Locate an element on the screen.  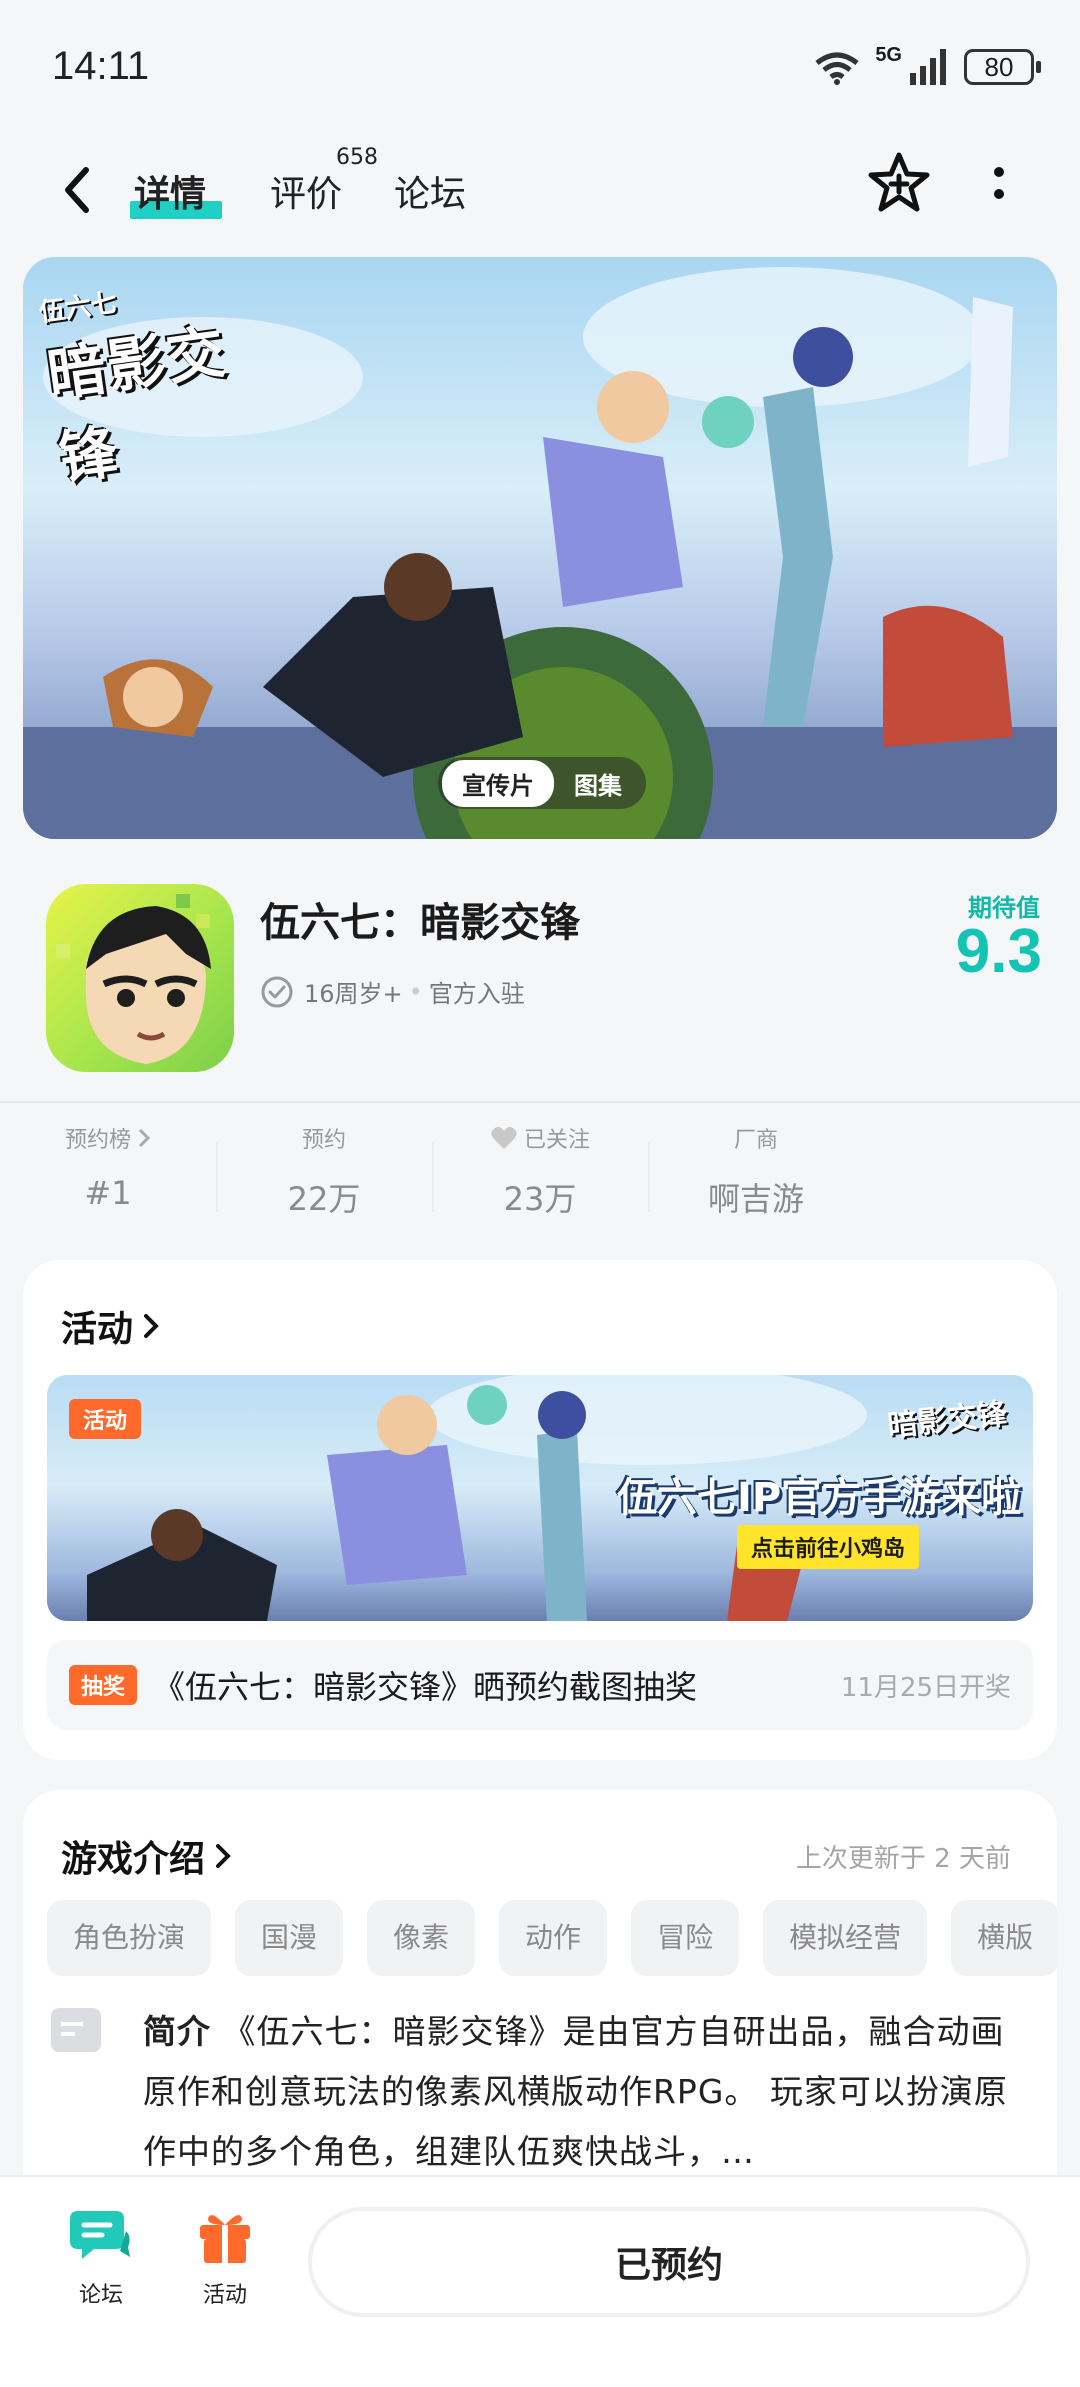
reserved-button: 已预约 is located at coordinates (669, 2262).